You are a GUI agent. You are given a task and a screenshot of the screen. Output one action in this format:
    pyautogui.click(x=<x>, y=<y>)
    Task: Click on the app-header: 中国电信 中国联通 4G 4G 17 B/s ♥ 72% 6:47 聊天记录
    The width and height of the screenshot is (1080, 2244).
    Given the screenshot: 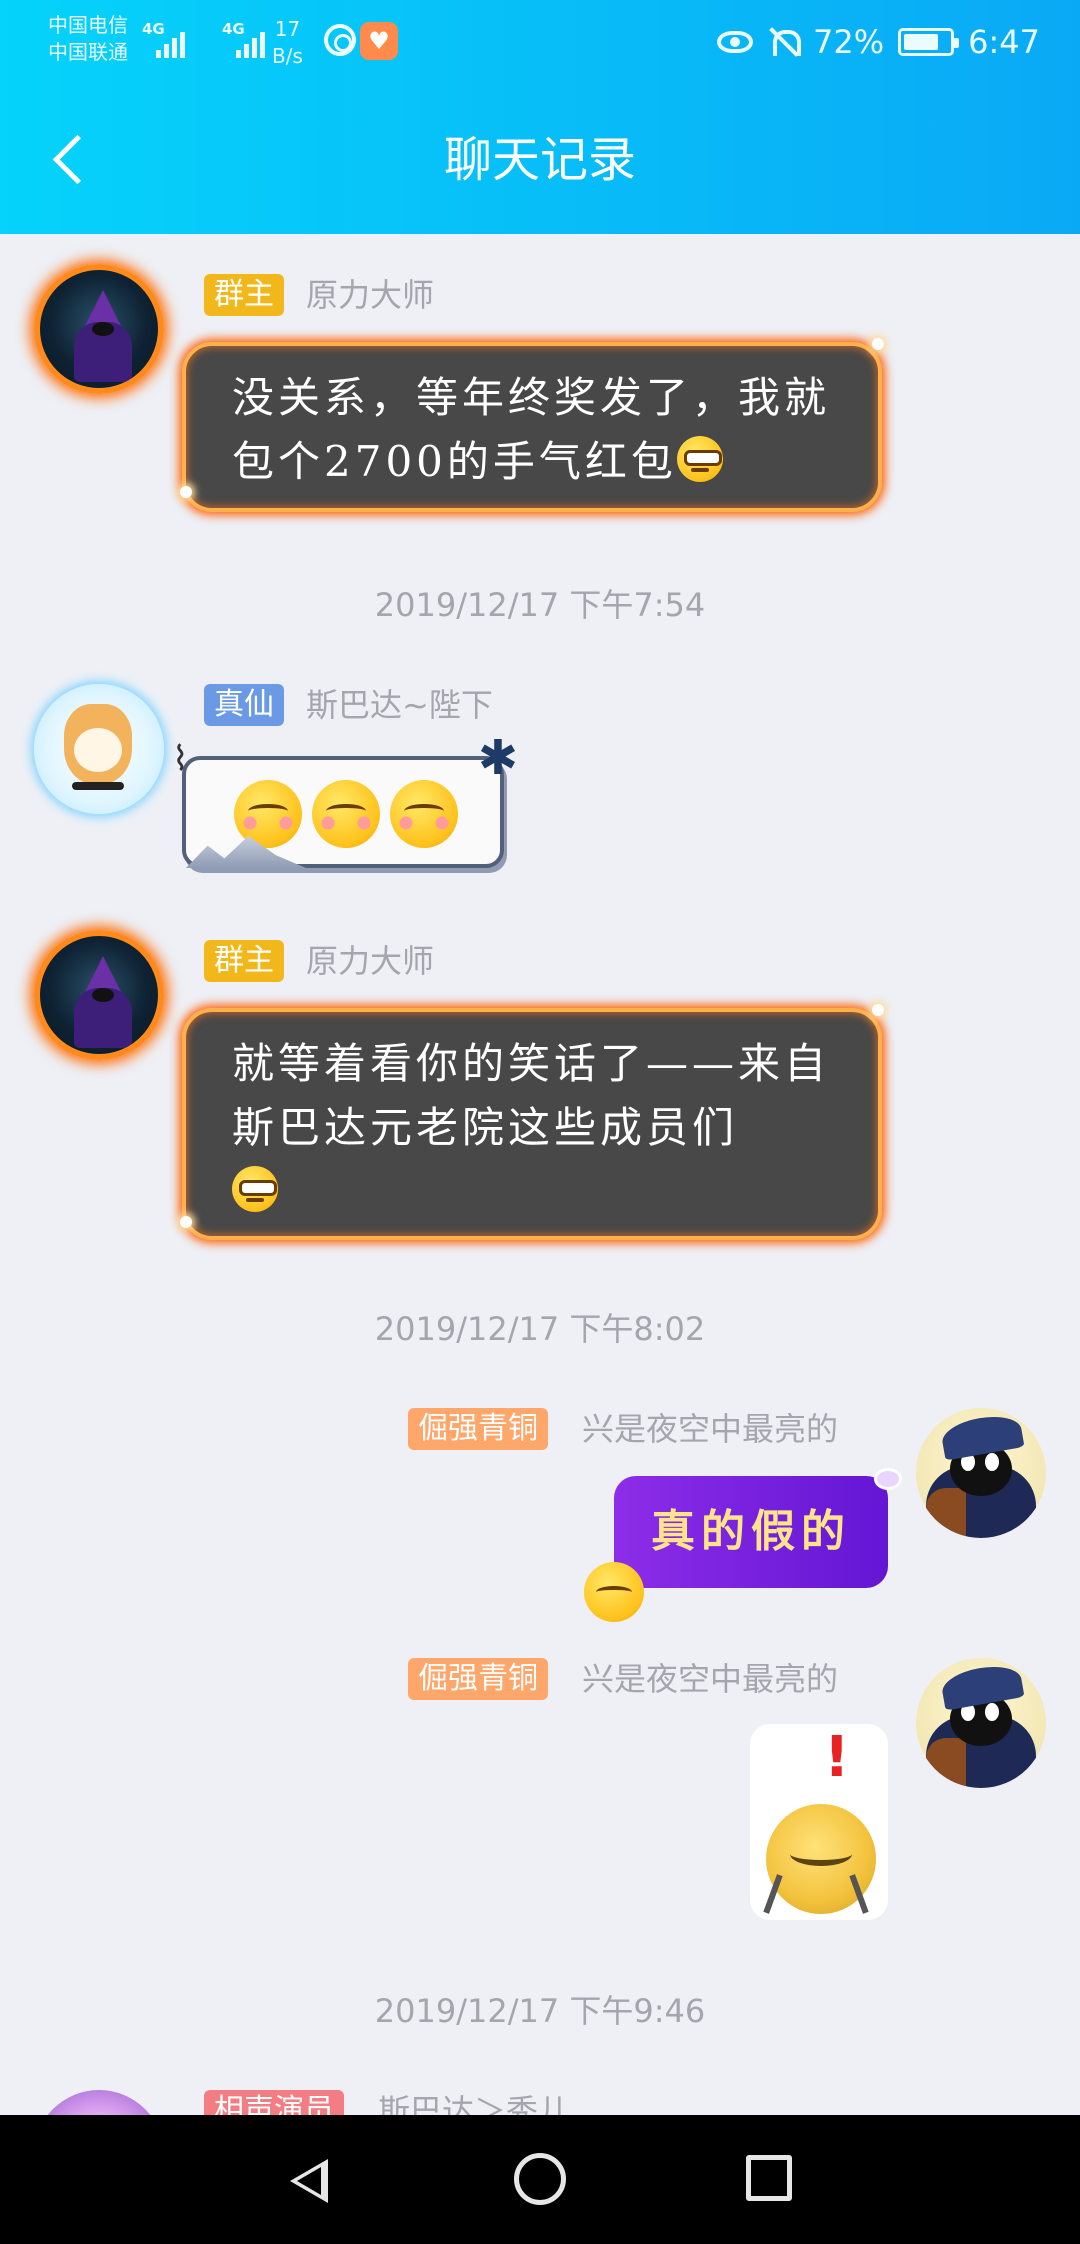 What is the action you would take?
    pyautogui.click(x=540, y=117)
    